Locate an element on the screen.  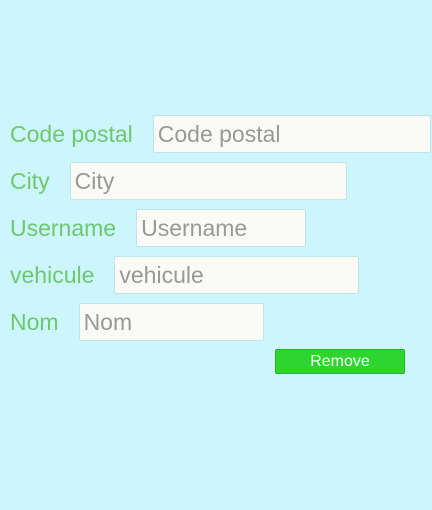
vehicule-row: vehicule is located at coordinates (185, 275).